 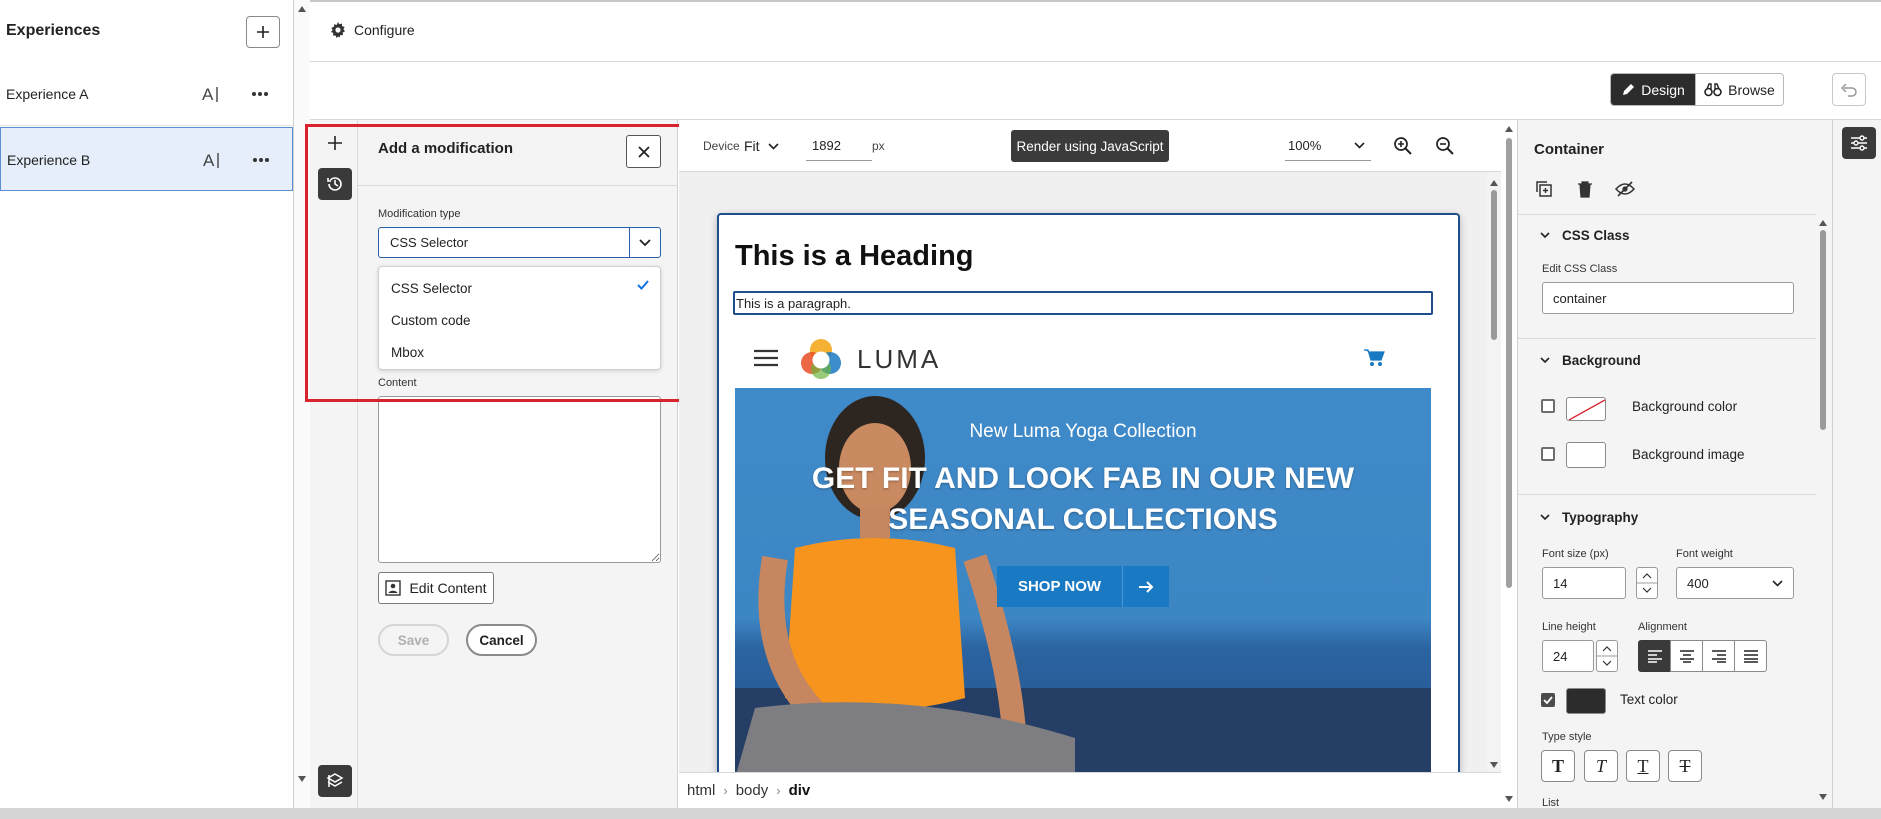 I want to click on align-center-icon, so click(x=1686, y=656).